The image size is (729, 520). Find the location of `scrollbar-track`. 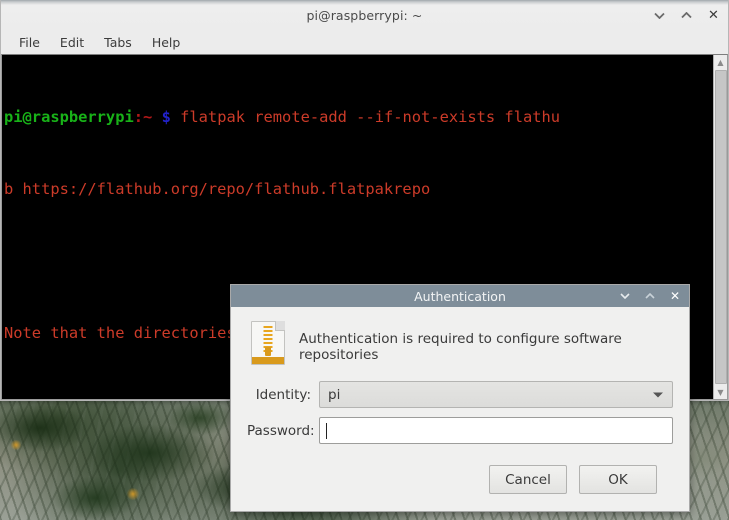

scrollbar-track is located at coordinates (721, 227).